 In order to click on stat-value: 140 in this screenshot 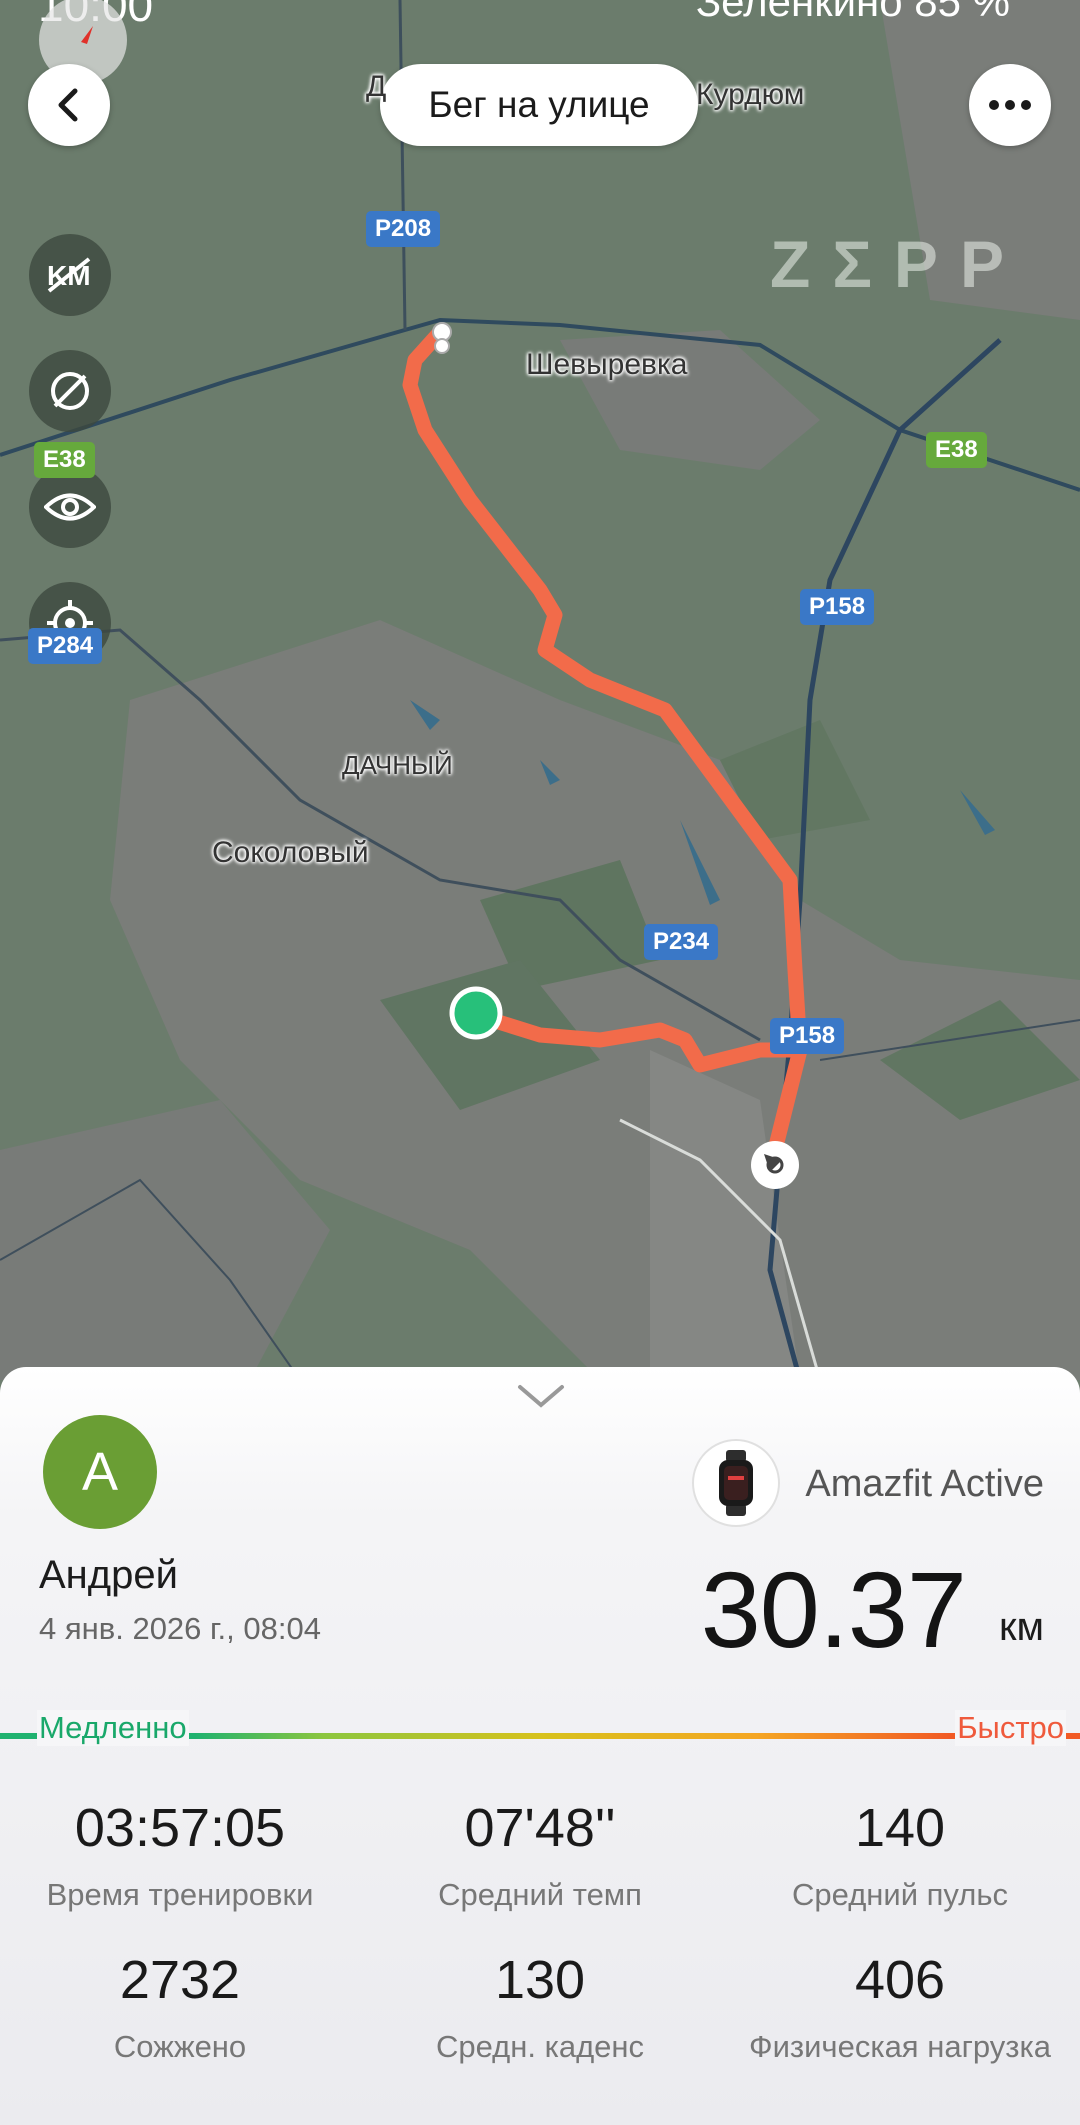, I will do `click(900, 1828)`.